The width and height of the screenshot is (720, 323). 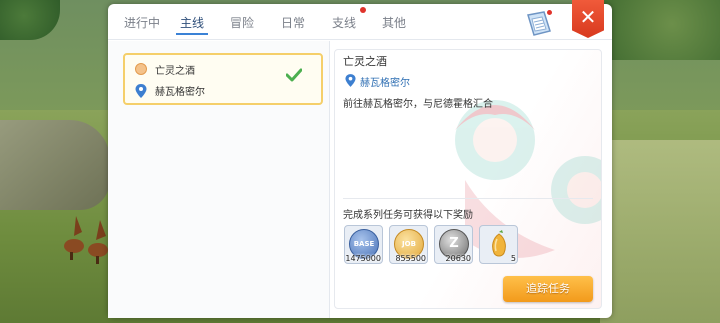 What do you see at coordinates (363, 258) in the screenshot?
I see `reward-amount: 1475000` at bounding box center [363, 258].